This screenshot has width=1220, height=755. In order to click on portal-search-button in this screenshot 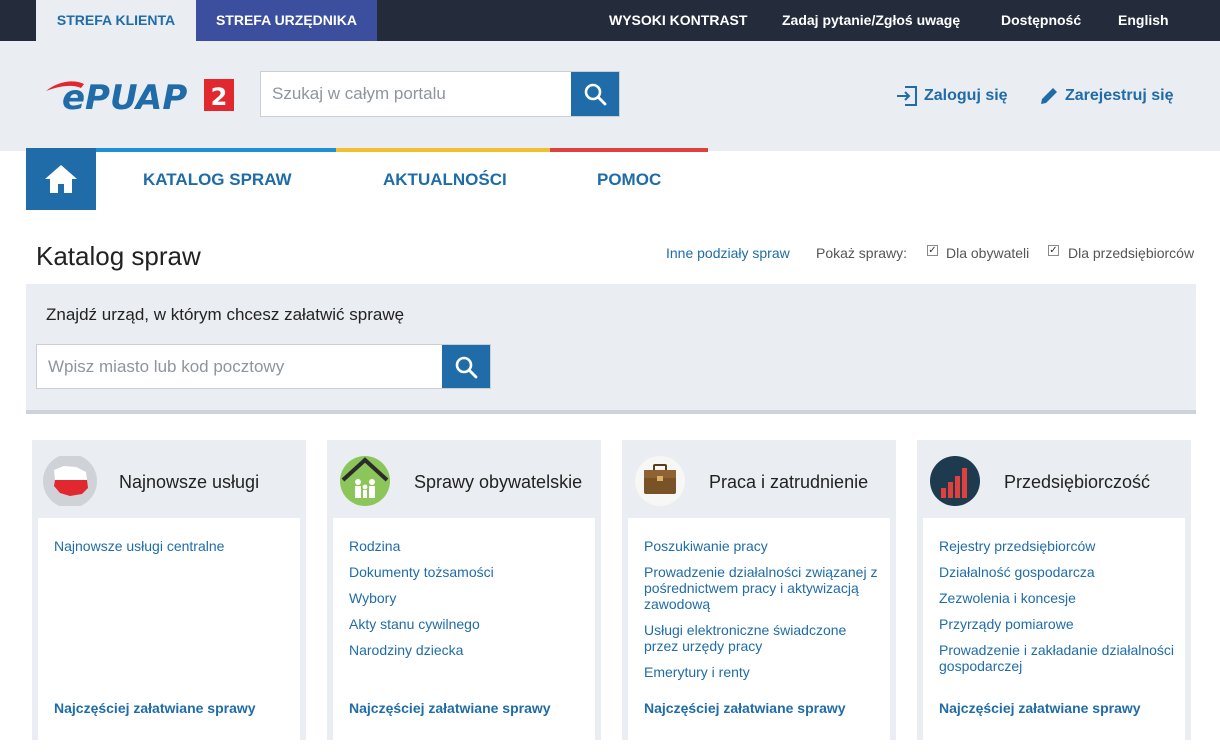, I will do `click(595, 94)`.